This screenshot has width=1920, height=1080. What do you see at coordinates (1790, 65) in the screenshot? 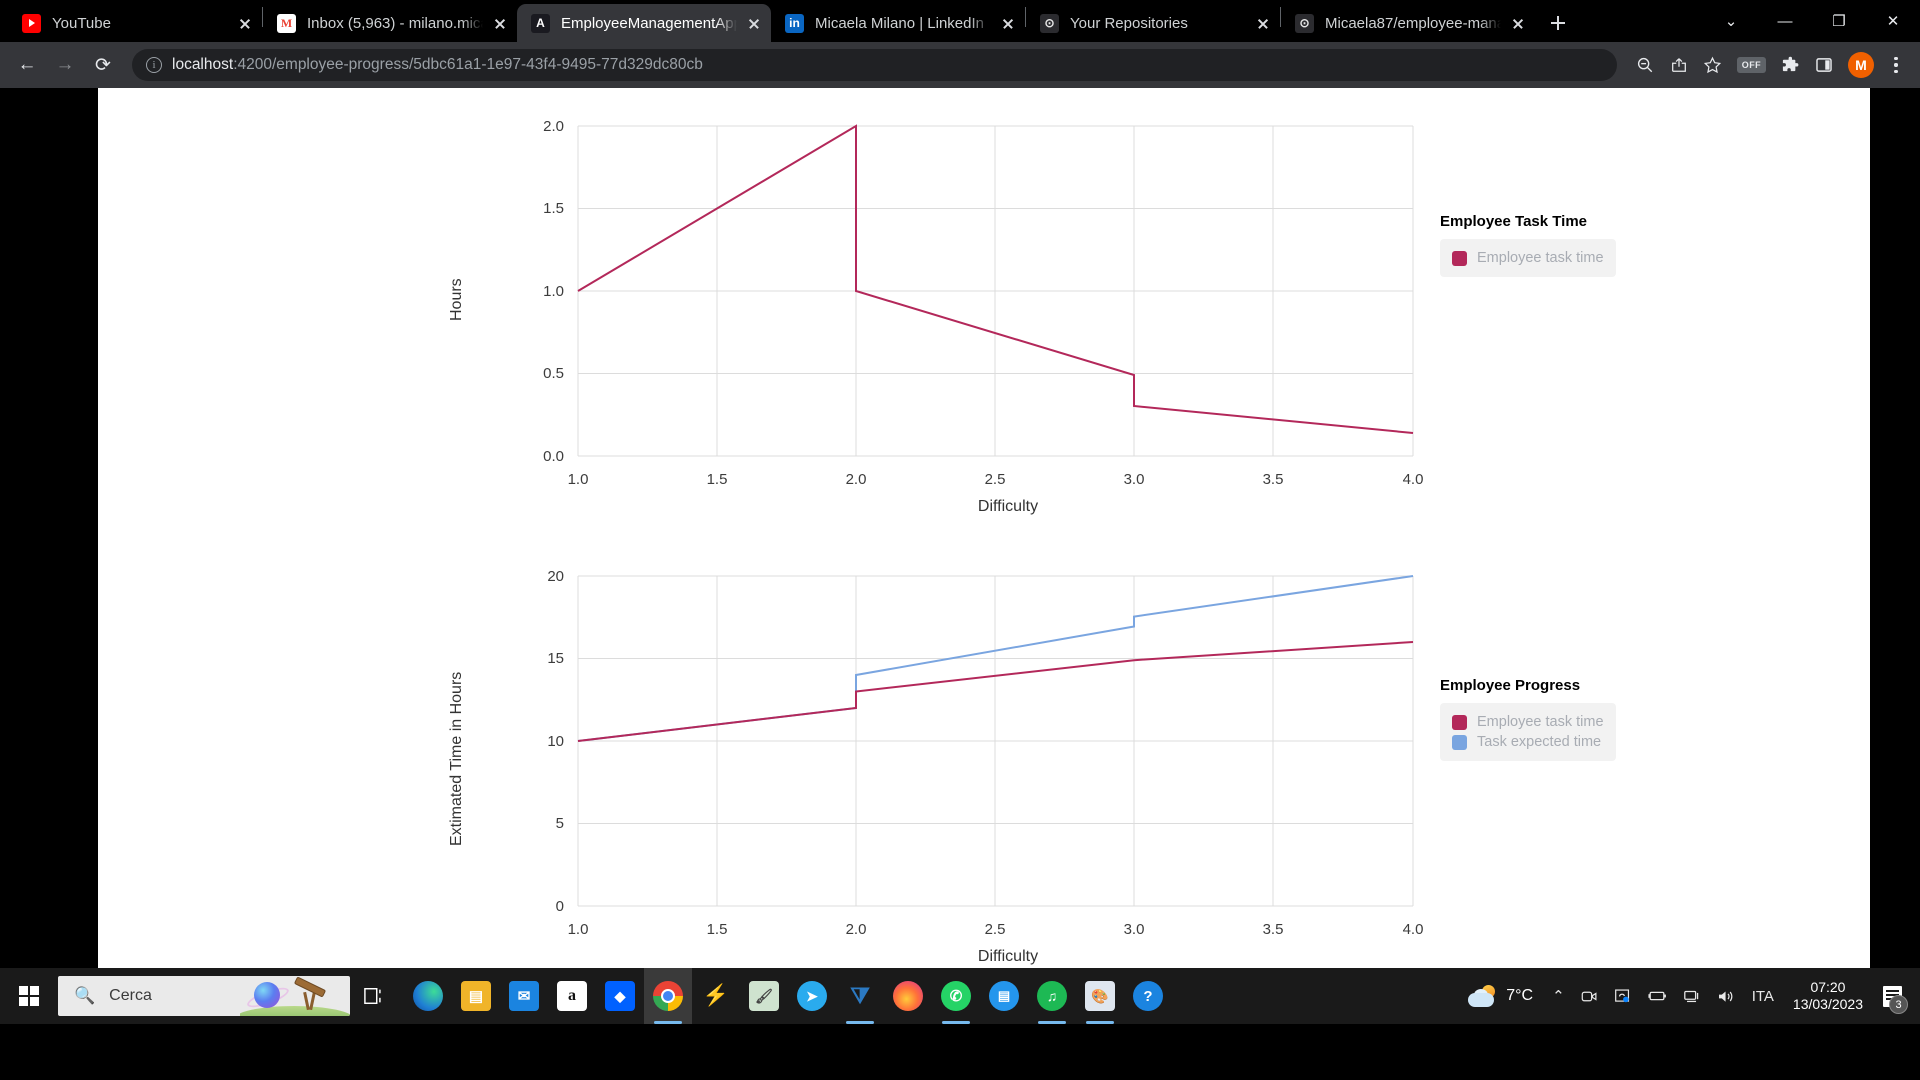
I see `puzzle-icon` at bounding box center [1790, 65].